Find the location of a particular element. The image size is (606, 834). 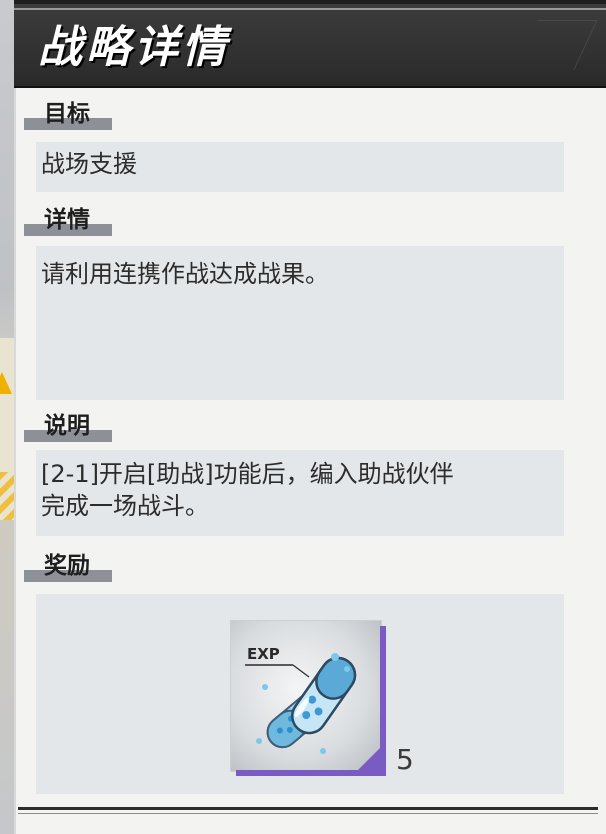

target-text: 战场支援 is located at coordinates (89, 164).